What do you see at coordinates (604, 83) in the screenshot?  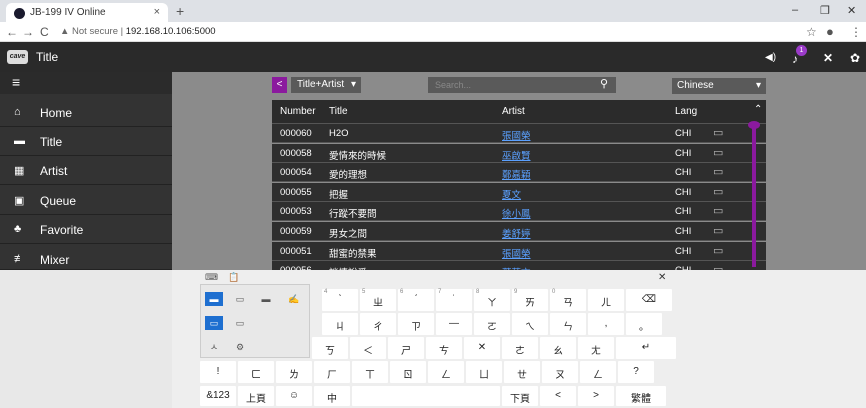 I see `search-icon: ⚲` at bounding box center [604, 83].